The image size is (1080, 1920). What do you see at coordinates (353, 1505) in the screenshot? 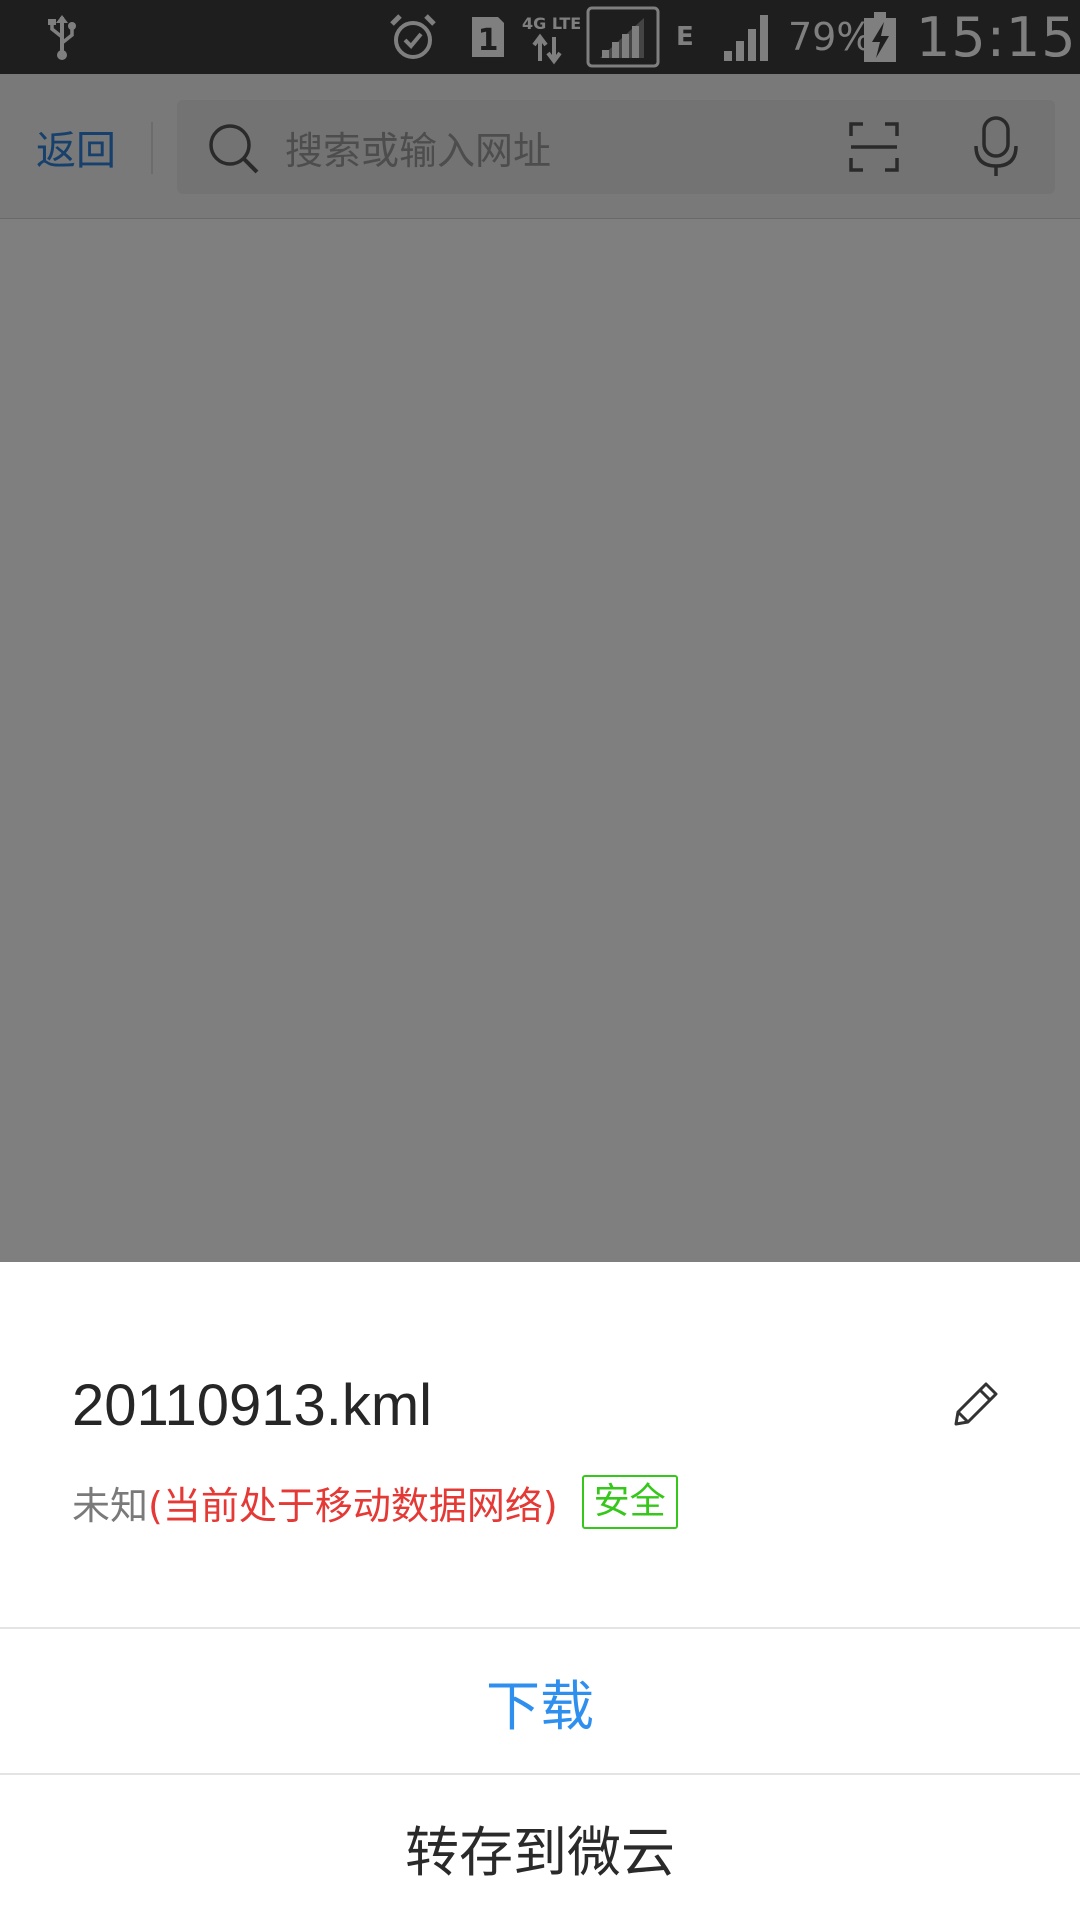
I see `network-notice: (当前处于移动数据网络)` at bounding box center [353, 1505].